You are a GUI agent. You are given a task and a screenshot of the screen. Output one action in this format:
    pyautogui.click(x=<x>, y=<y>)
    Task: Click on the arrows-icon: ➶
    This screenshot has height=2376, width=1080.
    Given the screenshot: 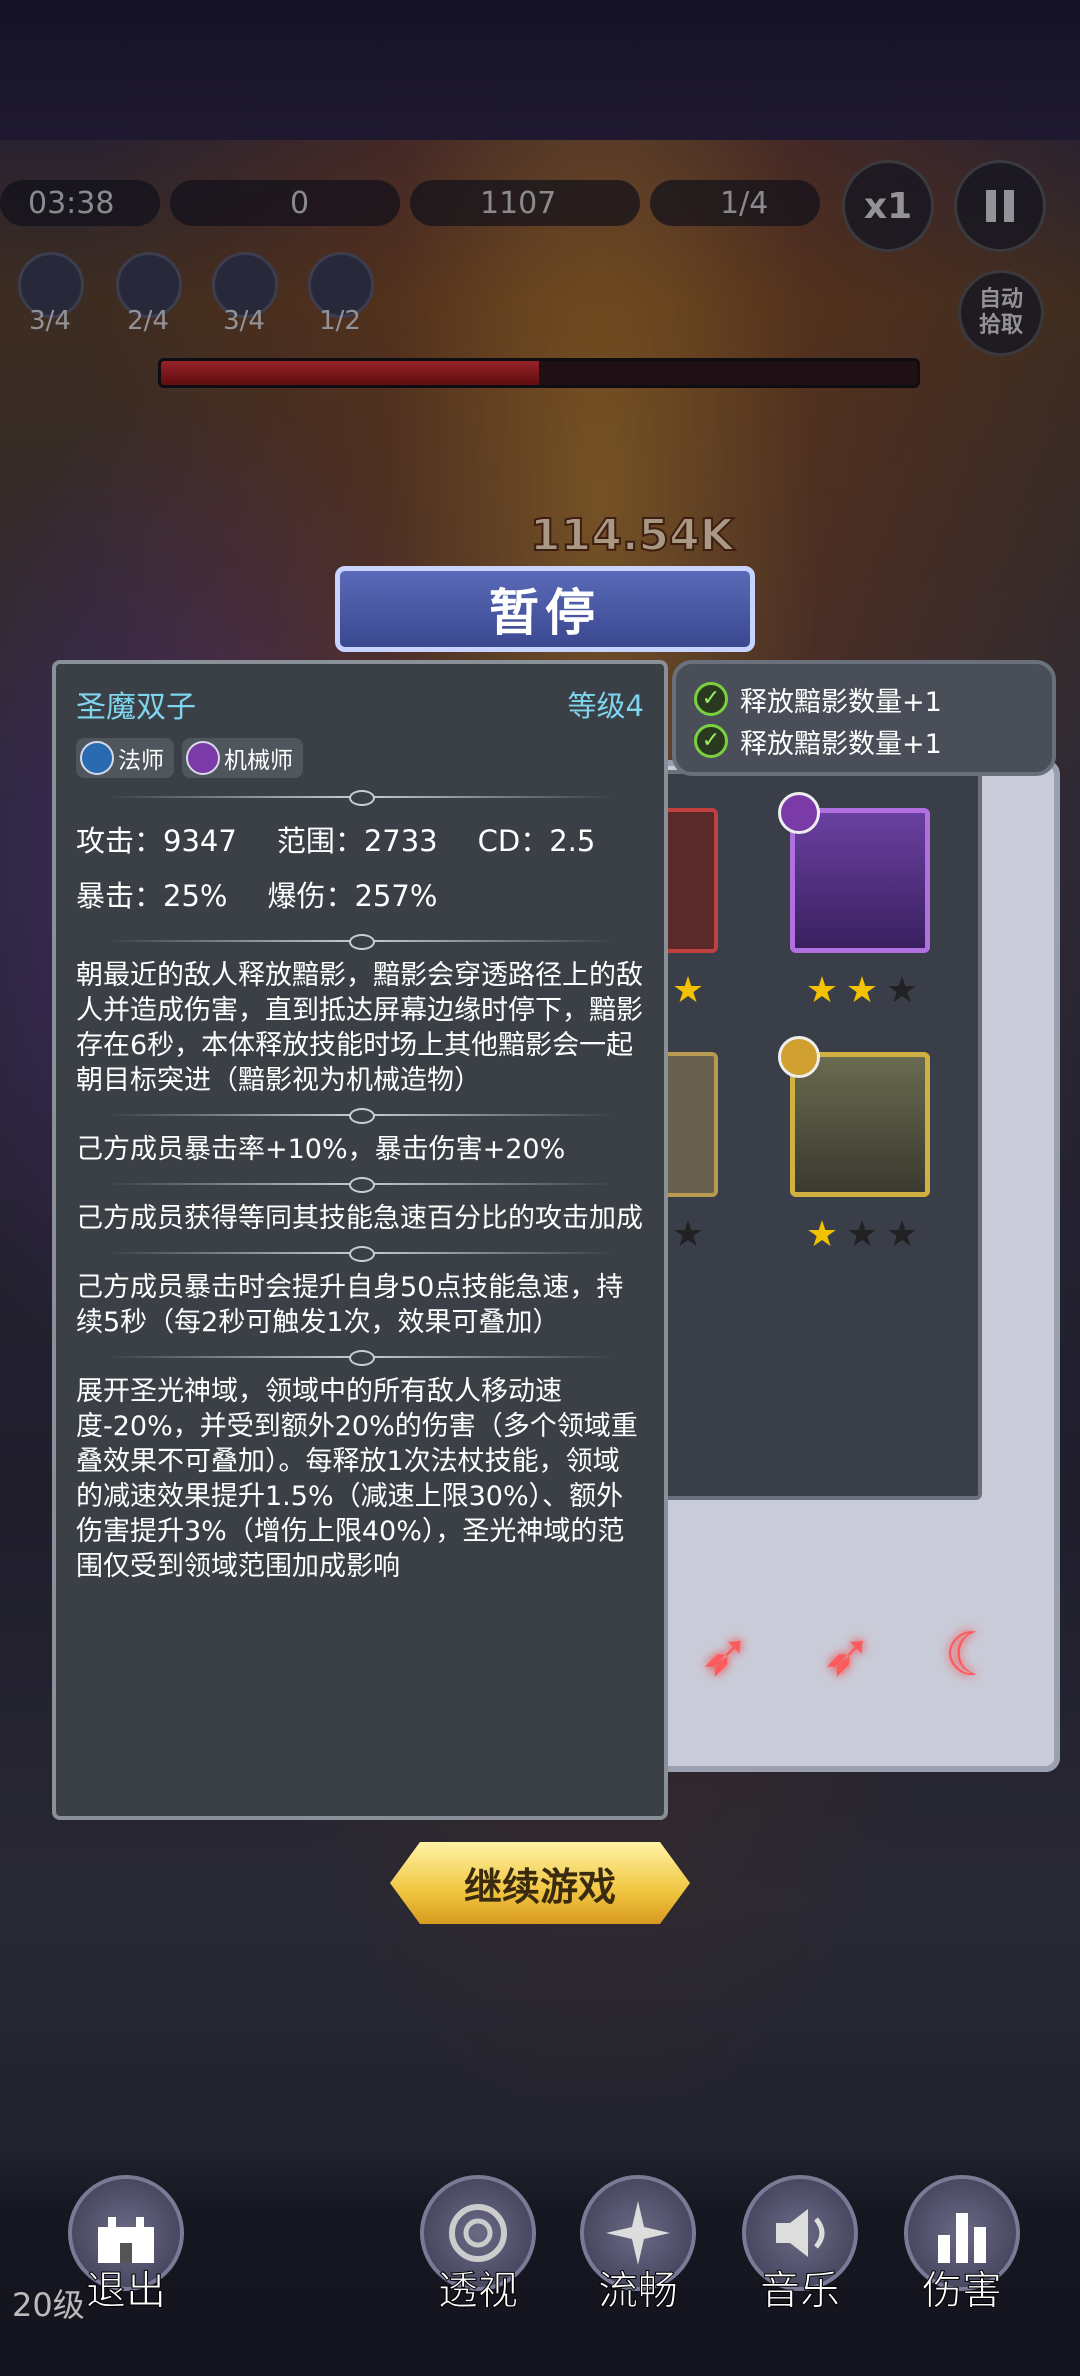 What is the action you would take?
    pyautogui.click(x=847, y=1655)
    